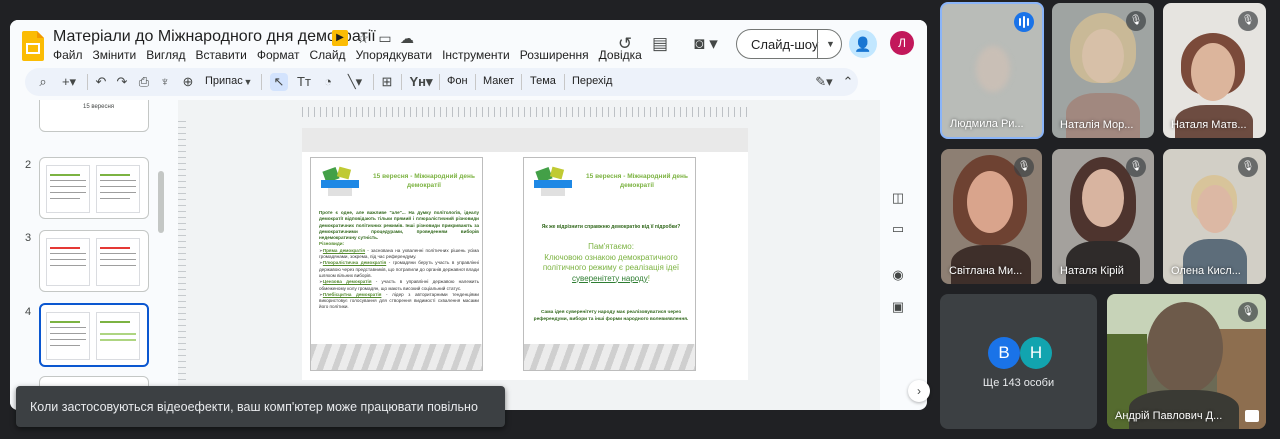  What do you see at coordinates (898, 229) in the screenshot?
I see `folder-icon: ▭` at bounding box center [898, 229].